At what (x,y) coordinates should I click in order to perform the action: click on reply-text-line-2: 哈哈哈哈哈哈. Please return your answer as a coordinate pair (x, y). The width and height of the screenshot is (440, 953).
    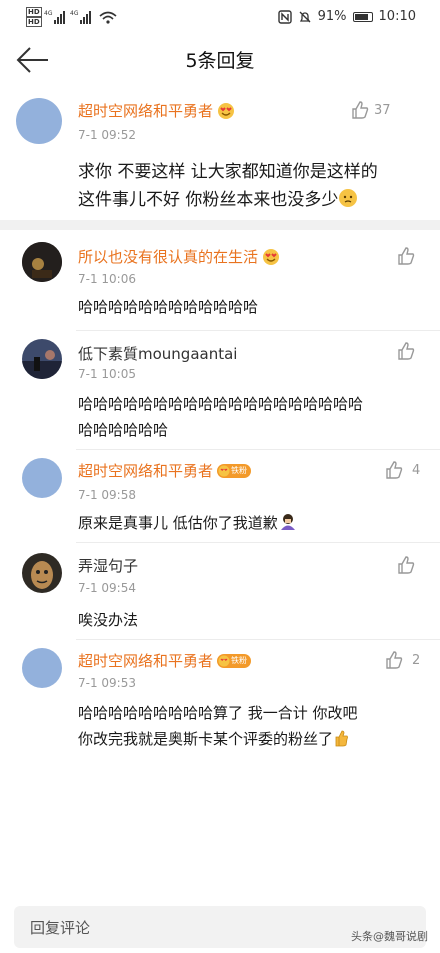
    Looking at the image, I should click on (123, 430).